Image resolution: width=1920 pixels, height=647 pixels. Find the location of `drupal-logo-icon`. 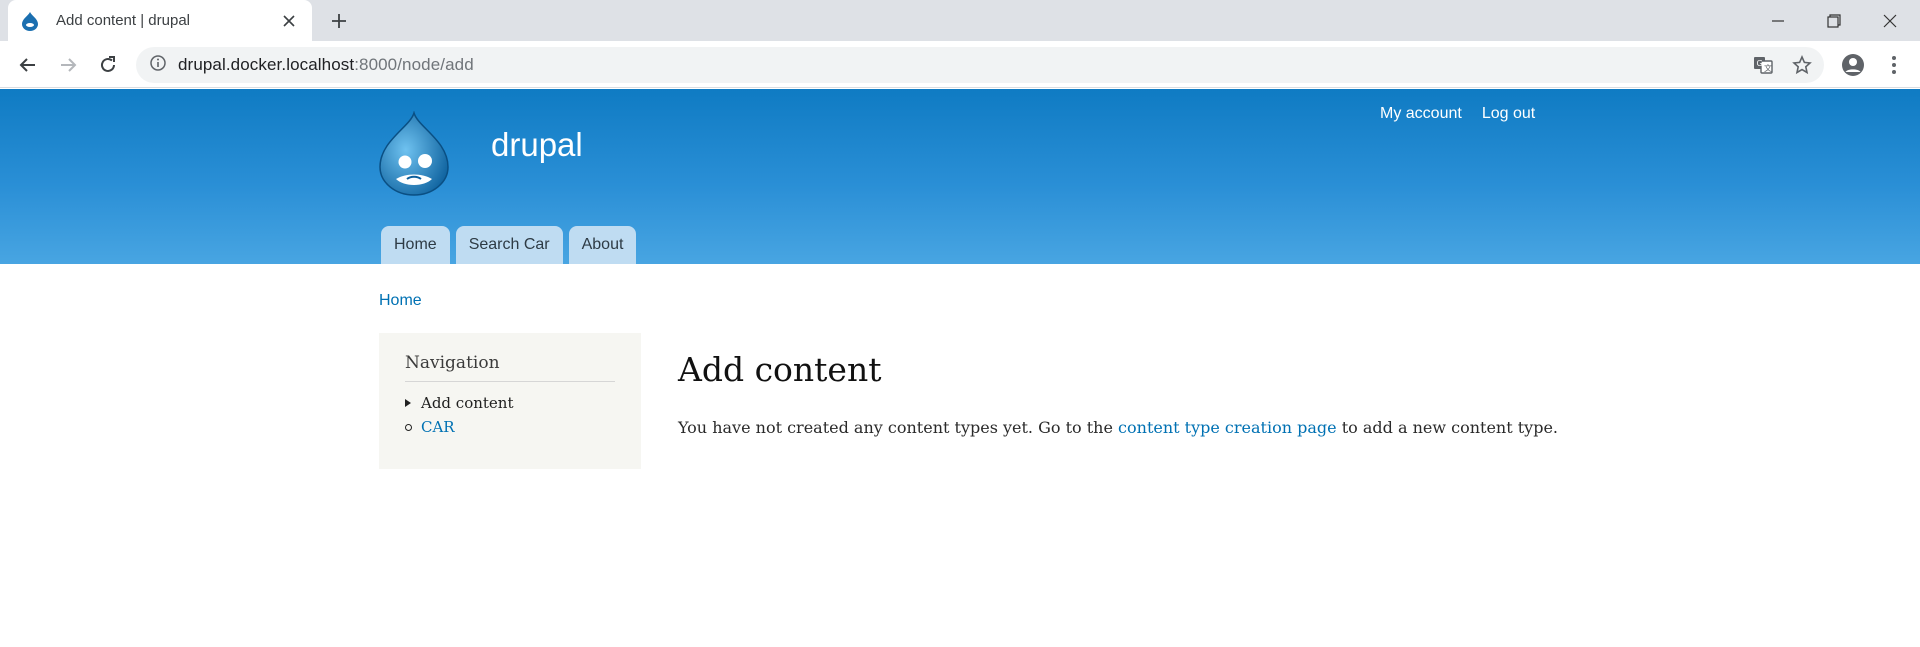

drupal-logo-icon is located at coordinates (414, 153).